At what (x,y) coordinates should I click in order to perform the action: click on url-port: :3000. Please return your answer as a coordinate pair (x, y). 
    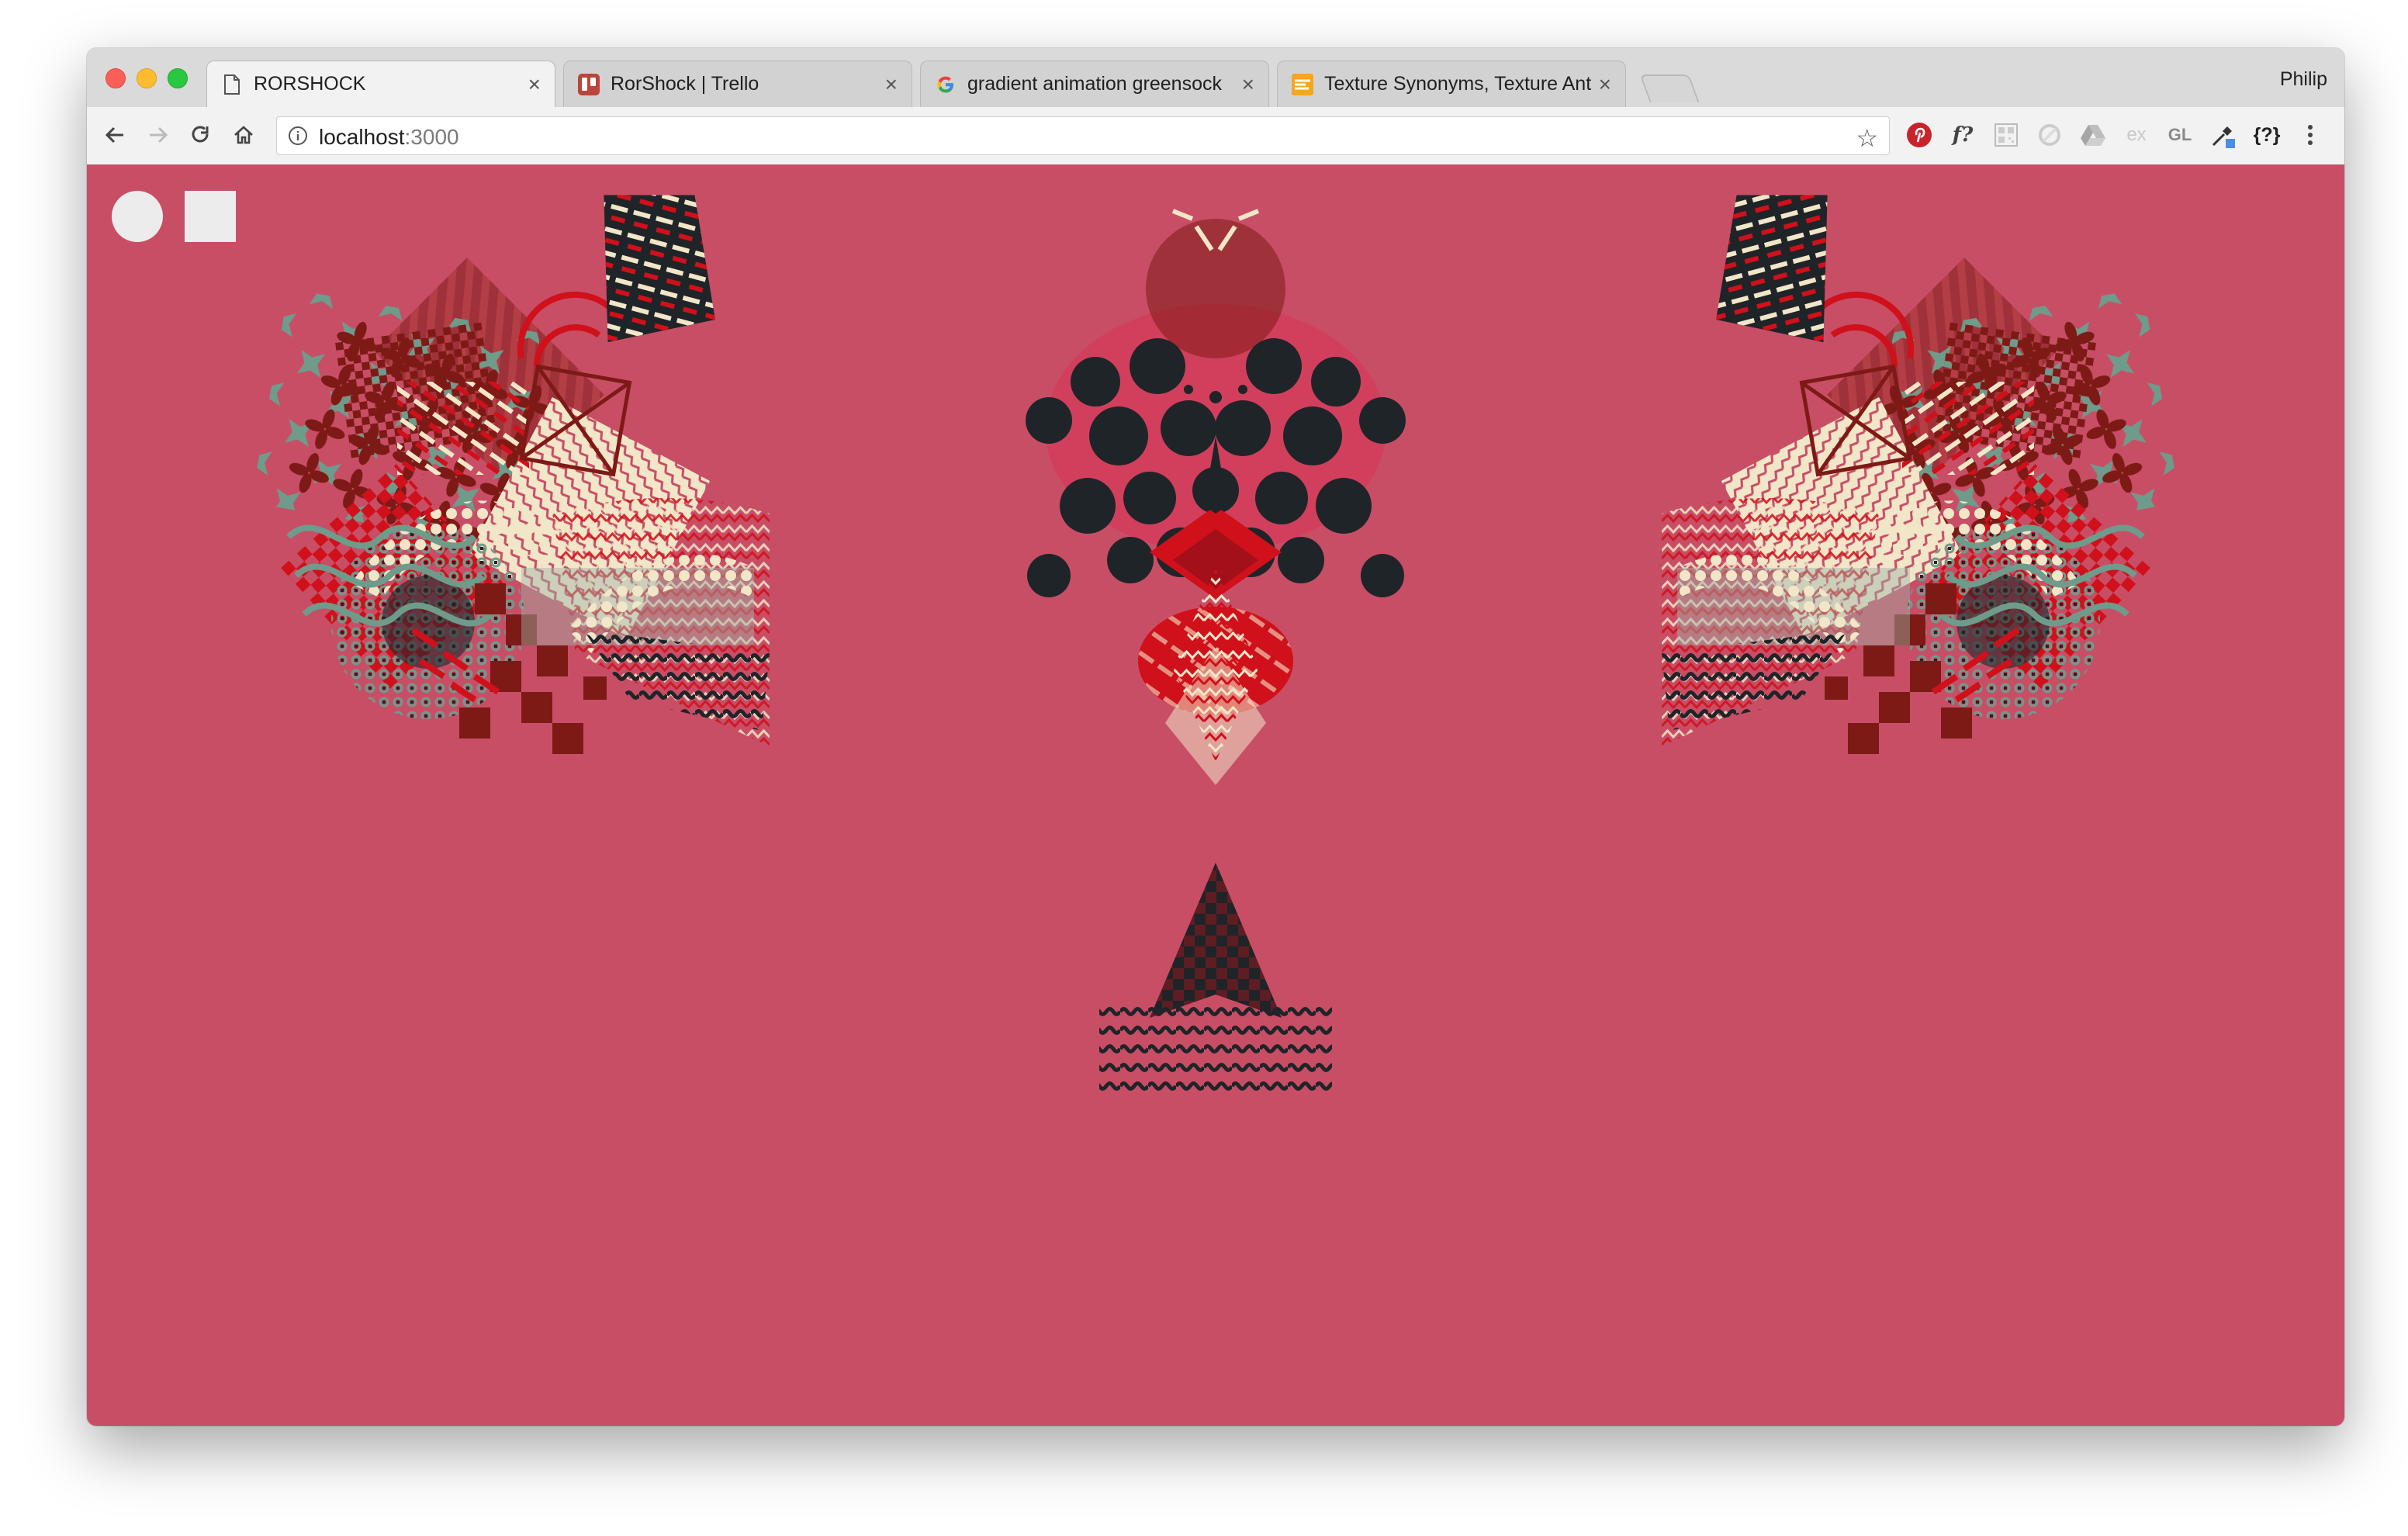
    Looking at the image, I should click on (431, 137).